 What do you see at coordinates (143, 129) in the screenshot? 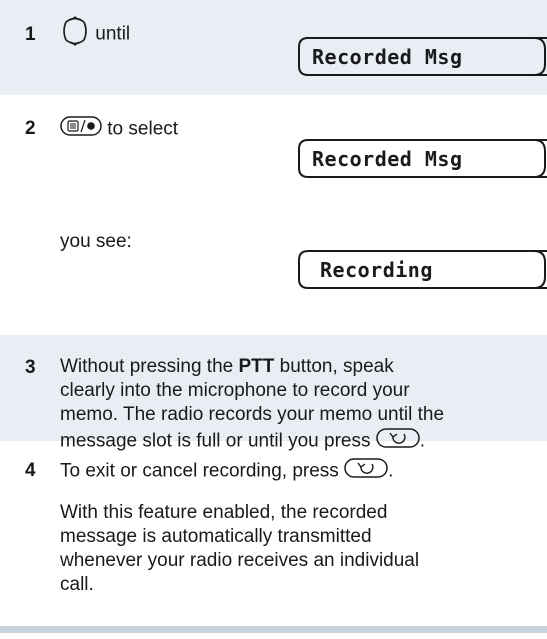
I see `step-2-text: to select` at bounding box center [143, 129].